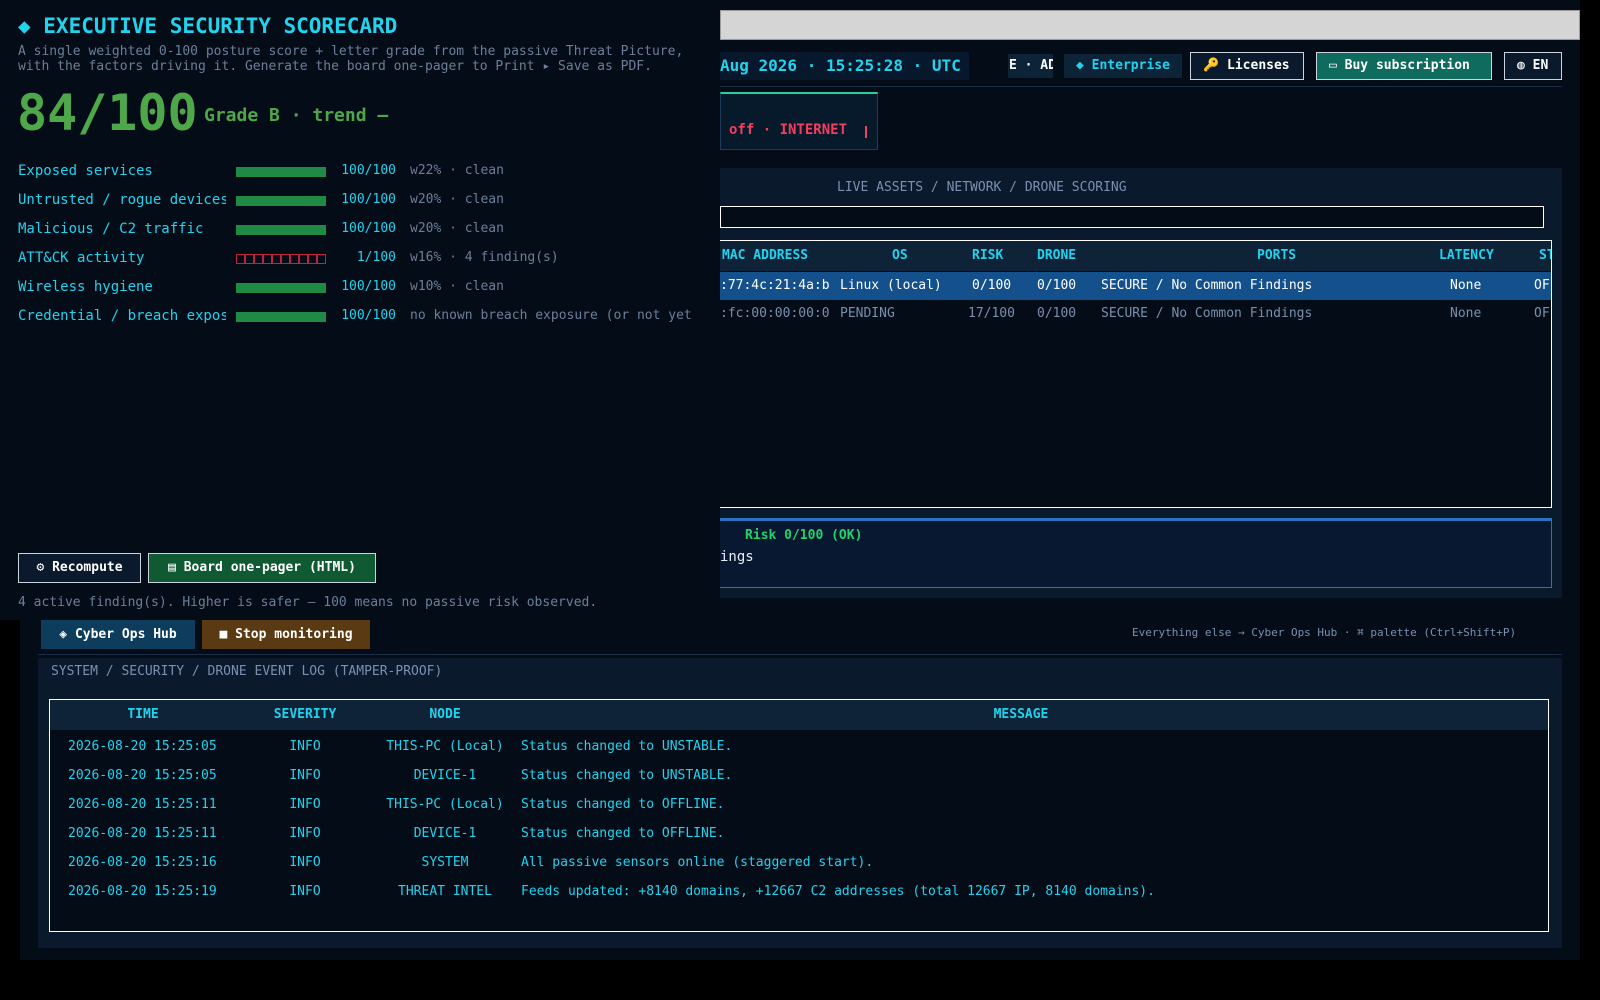  Describe the element at coordinates (118, 634) in the screenshot. I see `cyber-ops-hub-button: ◈ Cyber Ops Hub` at that location.